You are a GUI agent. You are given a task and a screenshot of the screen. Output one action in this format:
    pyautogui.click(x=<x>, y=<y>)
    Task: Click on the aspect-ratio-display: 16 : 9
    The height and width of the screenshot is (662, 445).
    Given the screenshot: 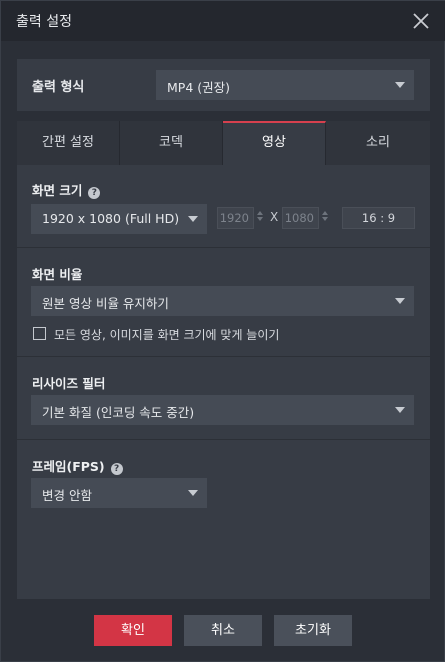 What is the action you would take?
    pyautogui.click(x=378, y=218)
    